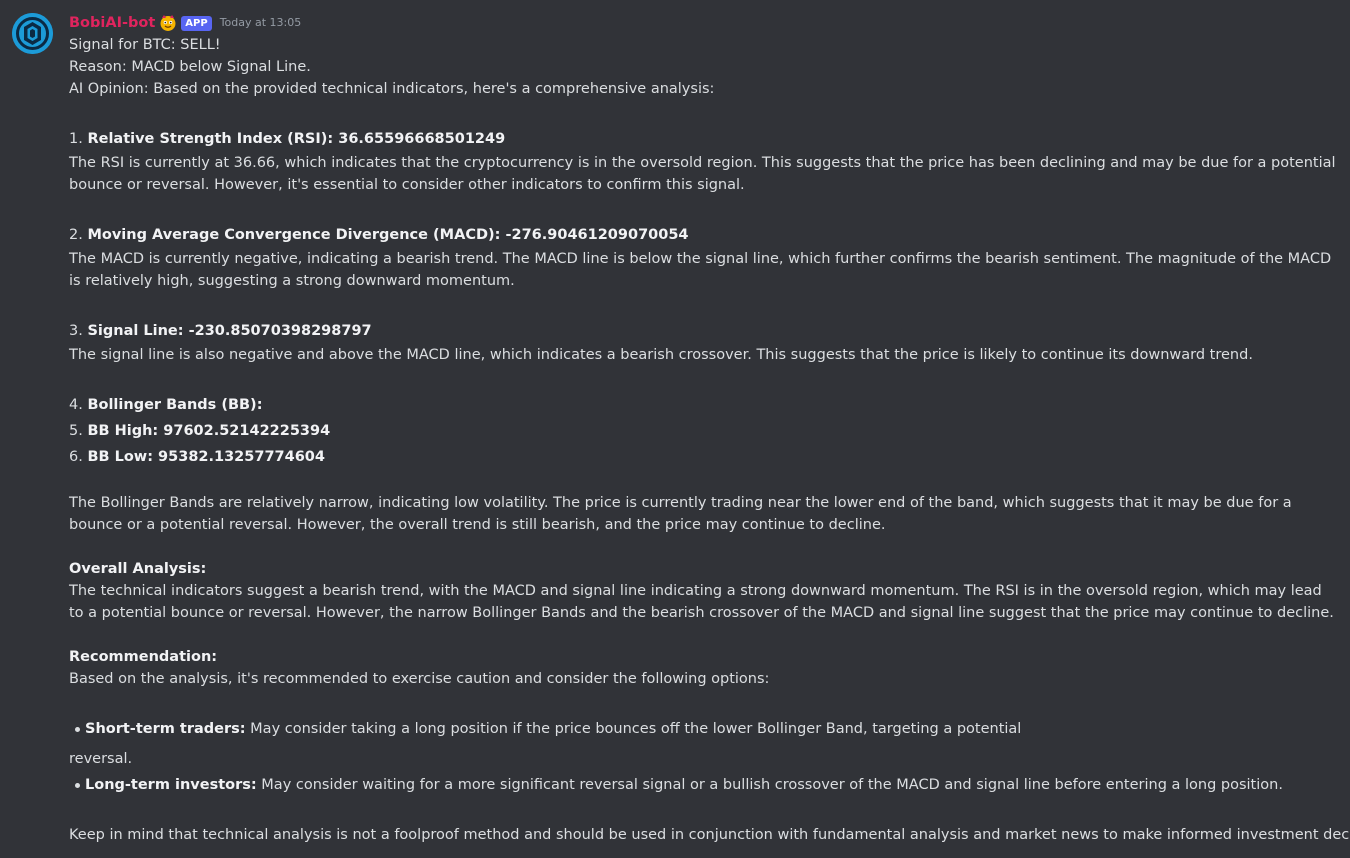 This screenshot has height=858, width=1350. Describe the element at coordinates (78, 405) in the screenshot. I see `bb-number: 4.` at that location.